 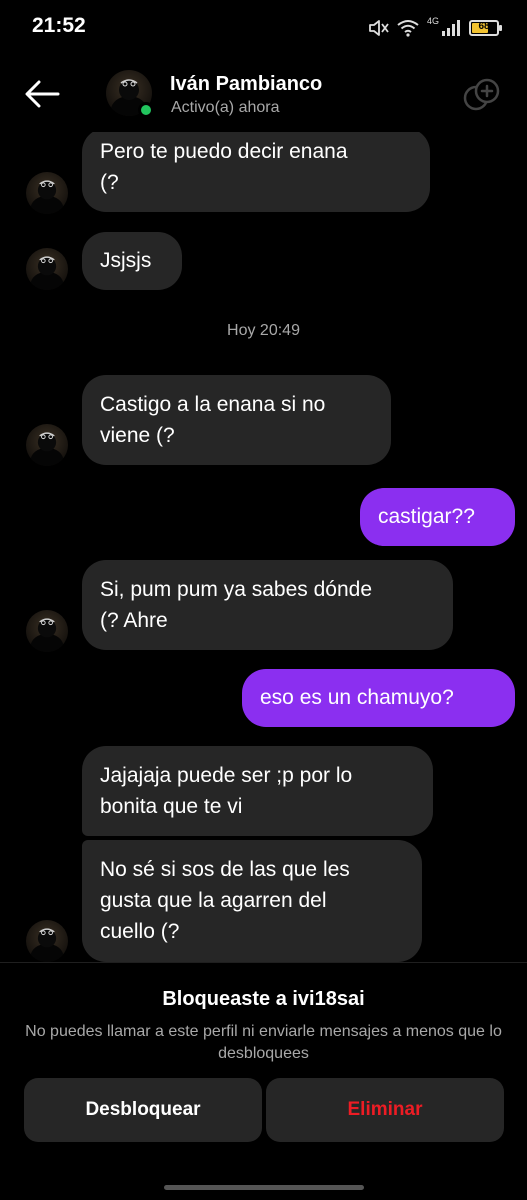 I want to click on incoming-message: Castigo a la enana si no viene (?, so click(x=236, y=420).